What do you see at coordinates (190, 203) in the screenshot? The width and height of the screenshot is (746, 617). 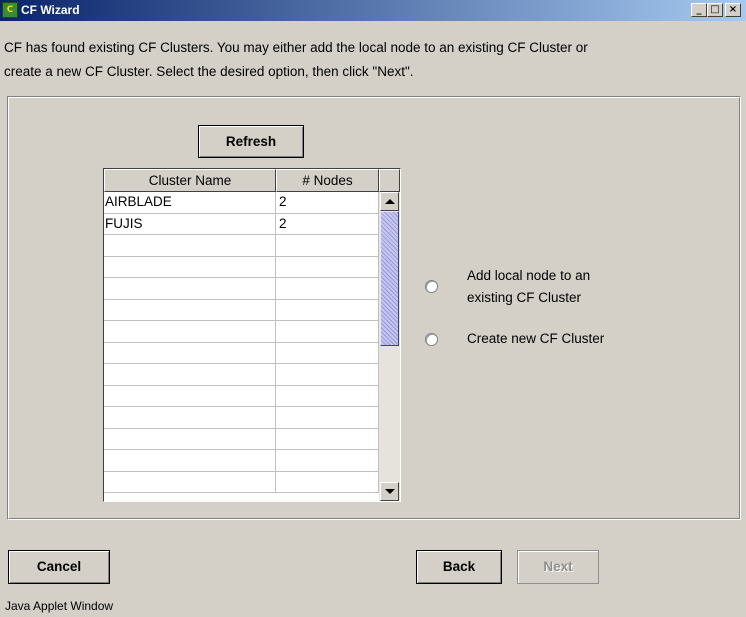 I see `cell-cluster-name: AIRBLADE` at bounding box center [190, 203].